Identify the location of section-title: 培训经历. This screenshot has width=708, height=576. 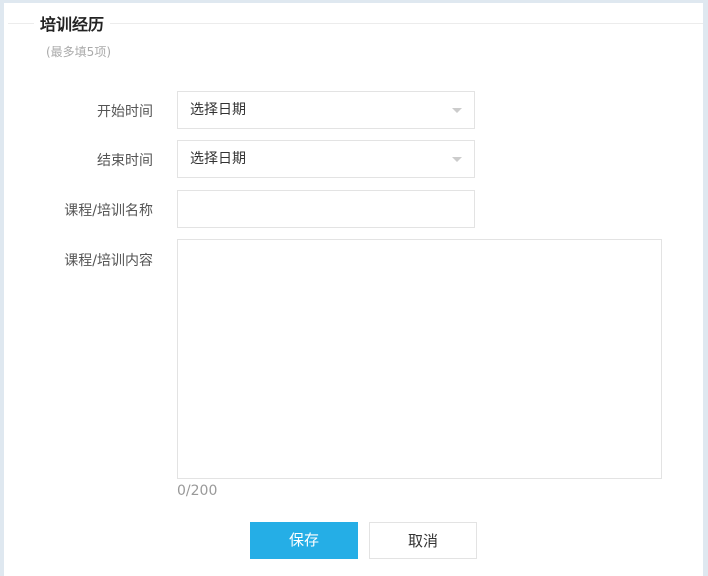
(72, 23).